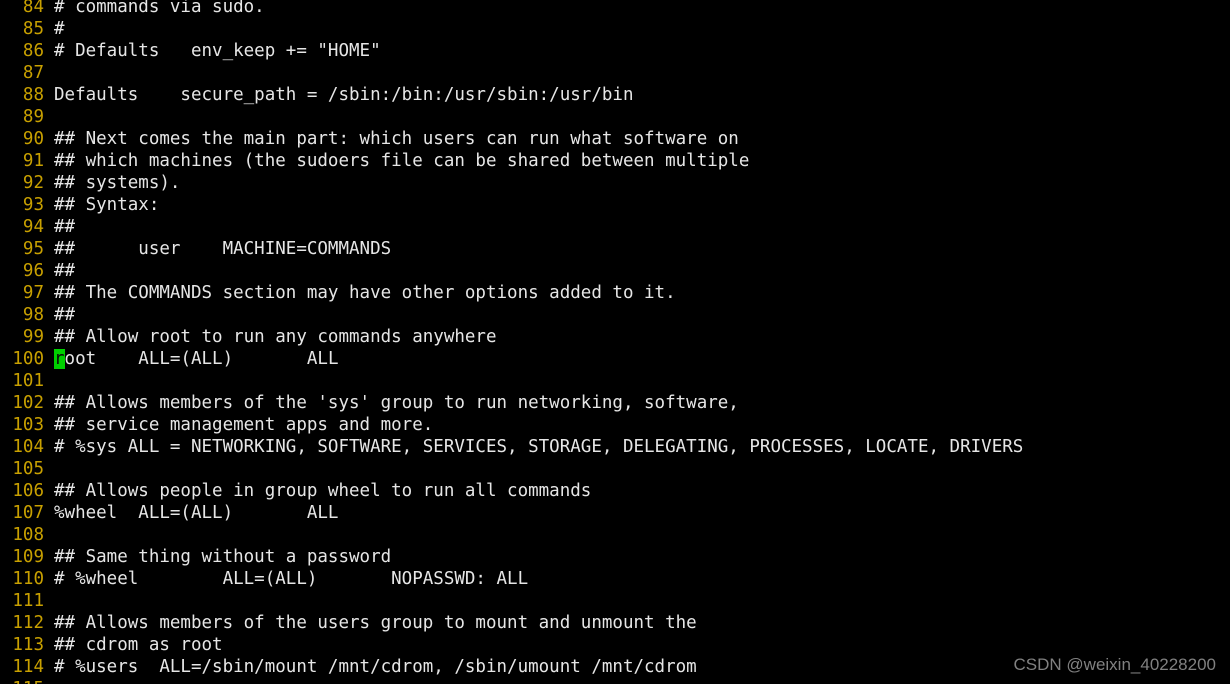  What do you see at coordinates (615, 29) in the screenshot?
I see `code-line: 85 #` at bounding box center [615, 29].